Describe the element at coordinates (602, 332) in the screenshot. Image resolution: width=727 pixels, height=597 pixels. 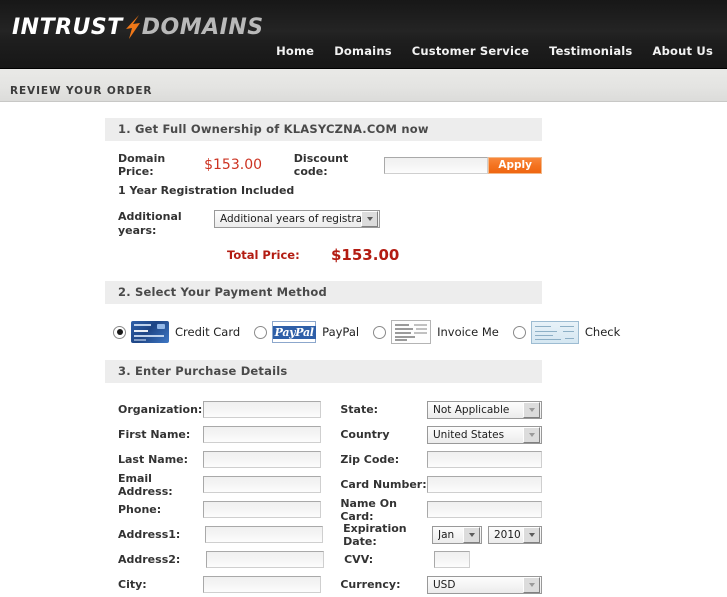
I see `payment-label-check: Check` at that location.